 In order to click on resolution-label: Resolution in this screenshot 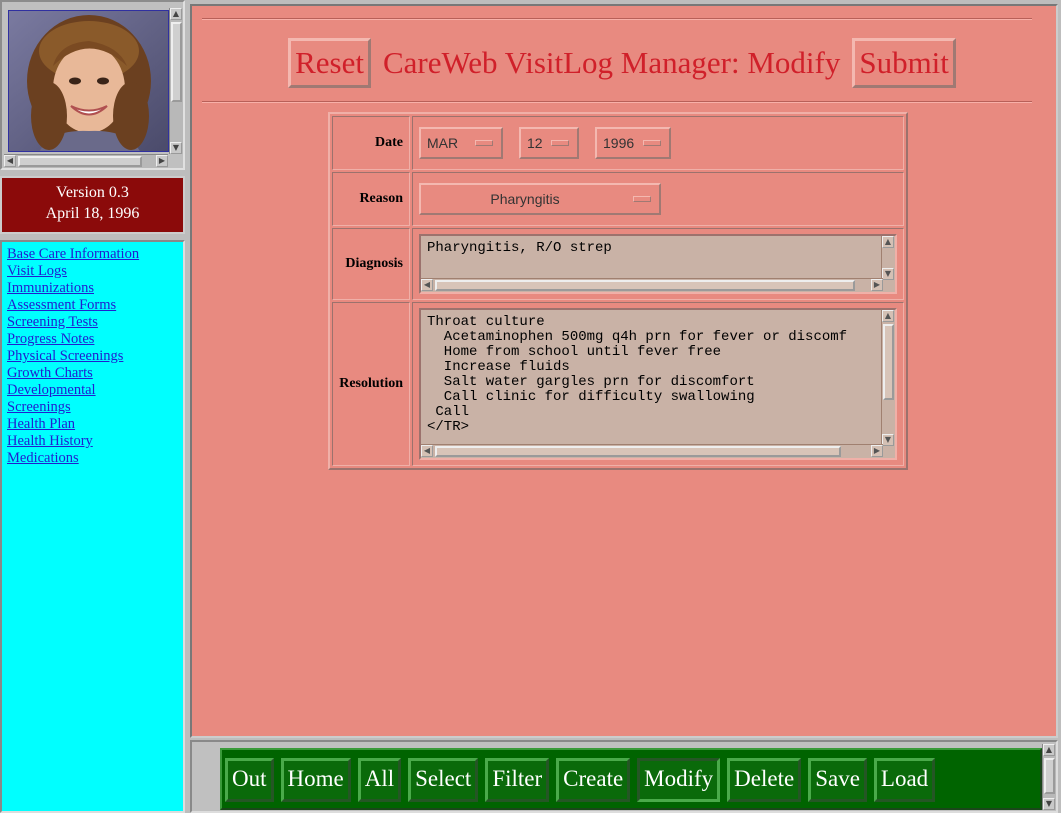, I will do `click(371, 384)`.